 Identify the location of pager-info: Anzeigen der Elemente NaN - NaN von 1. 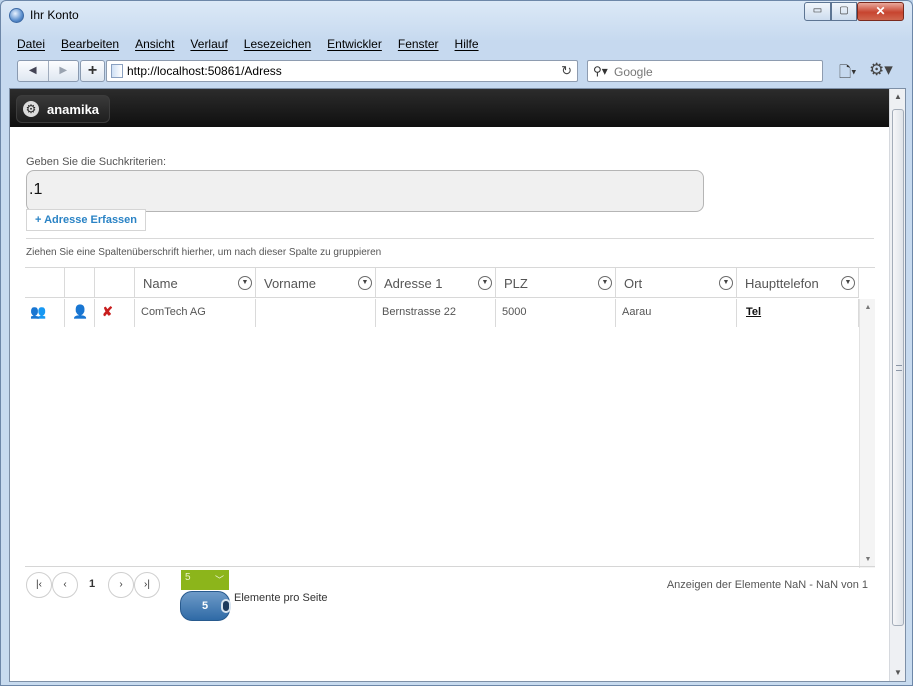
(767, 585).